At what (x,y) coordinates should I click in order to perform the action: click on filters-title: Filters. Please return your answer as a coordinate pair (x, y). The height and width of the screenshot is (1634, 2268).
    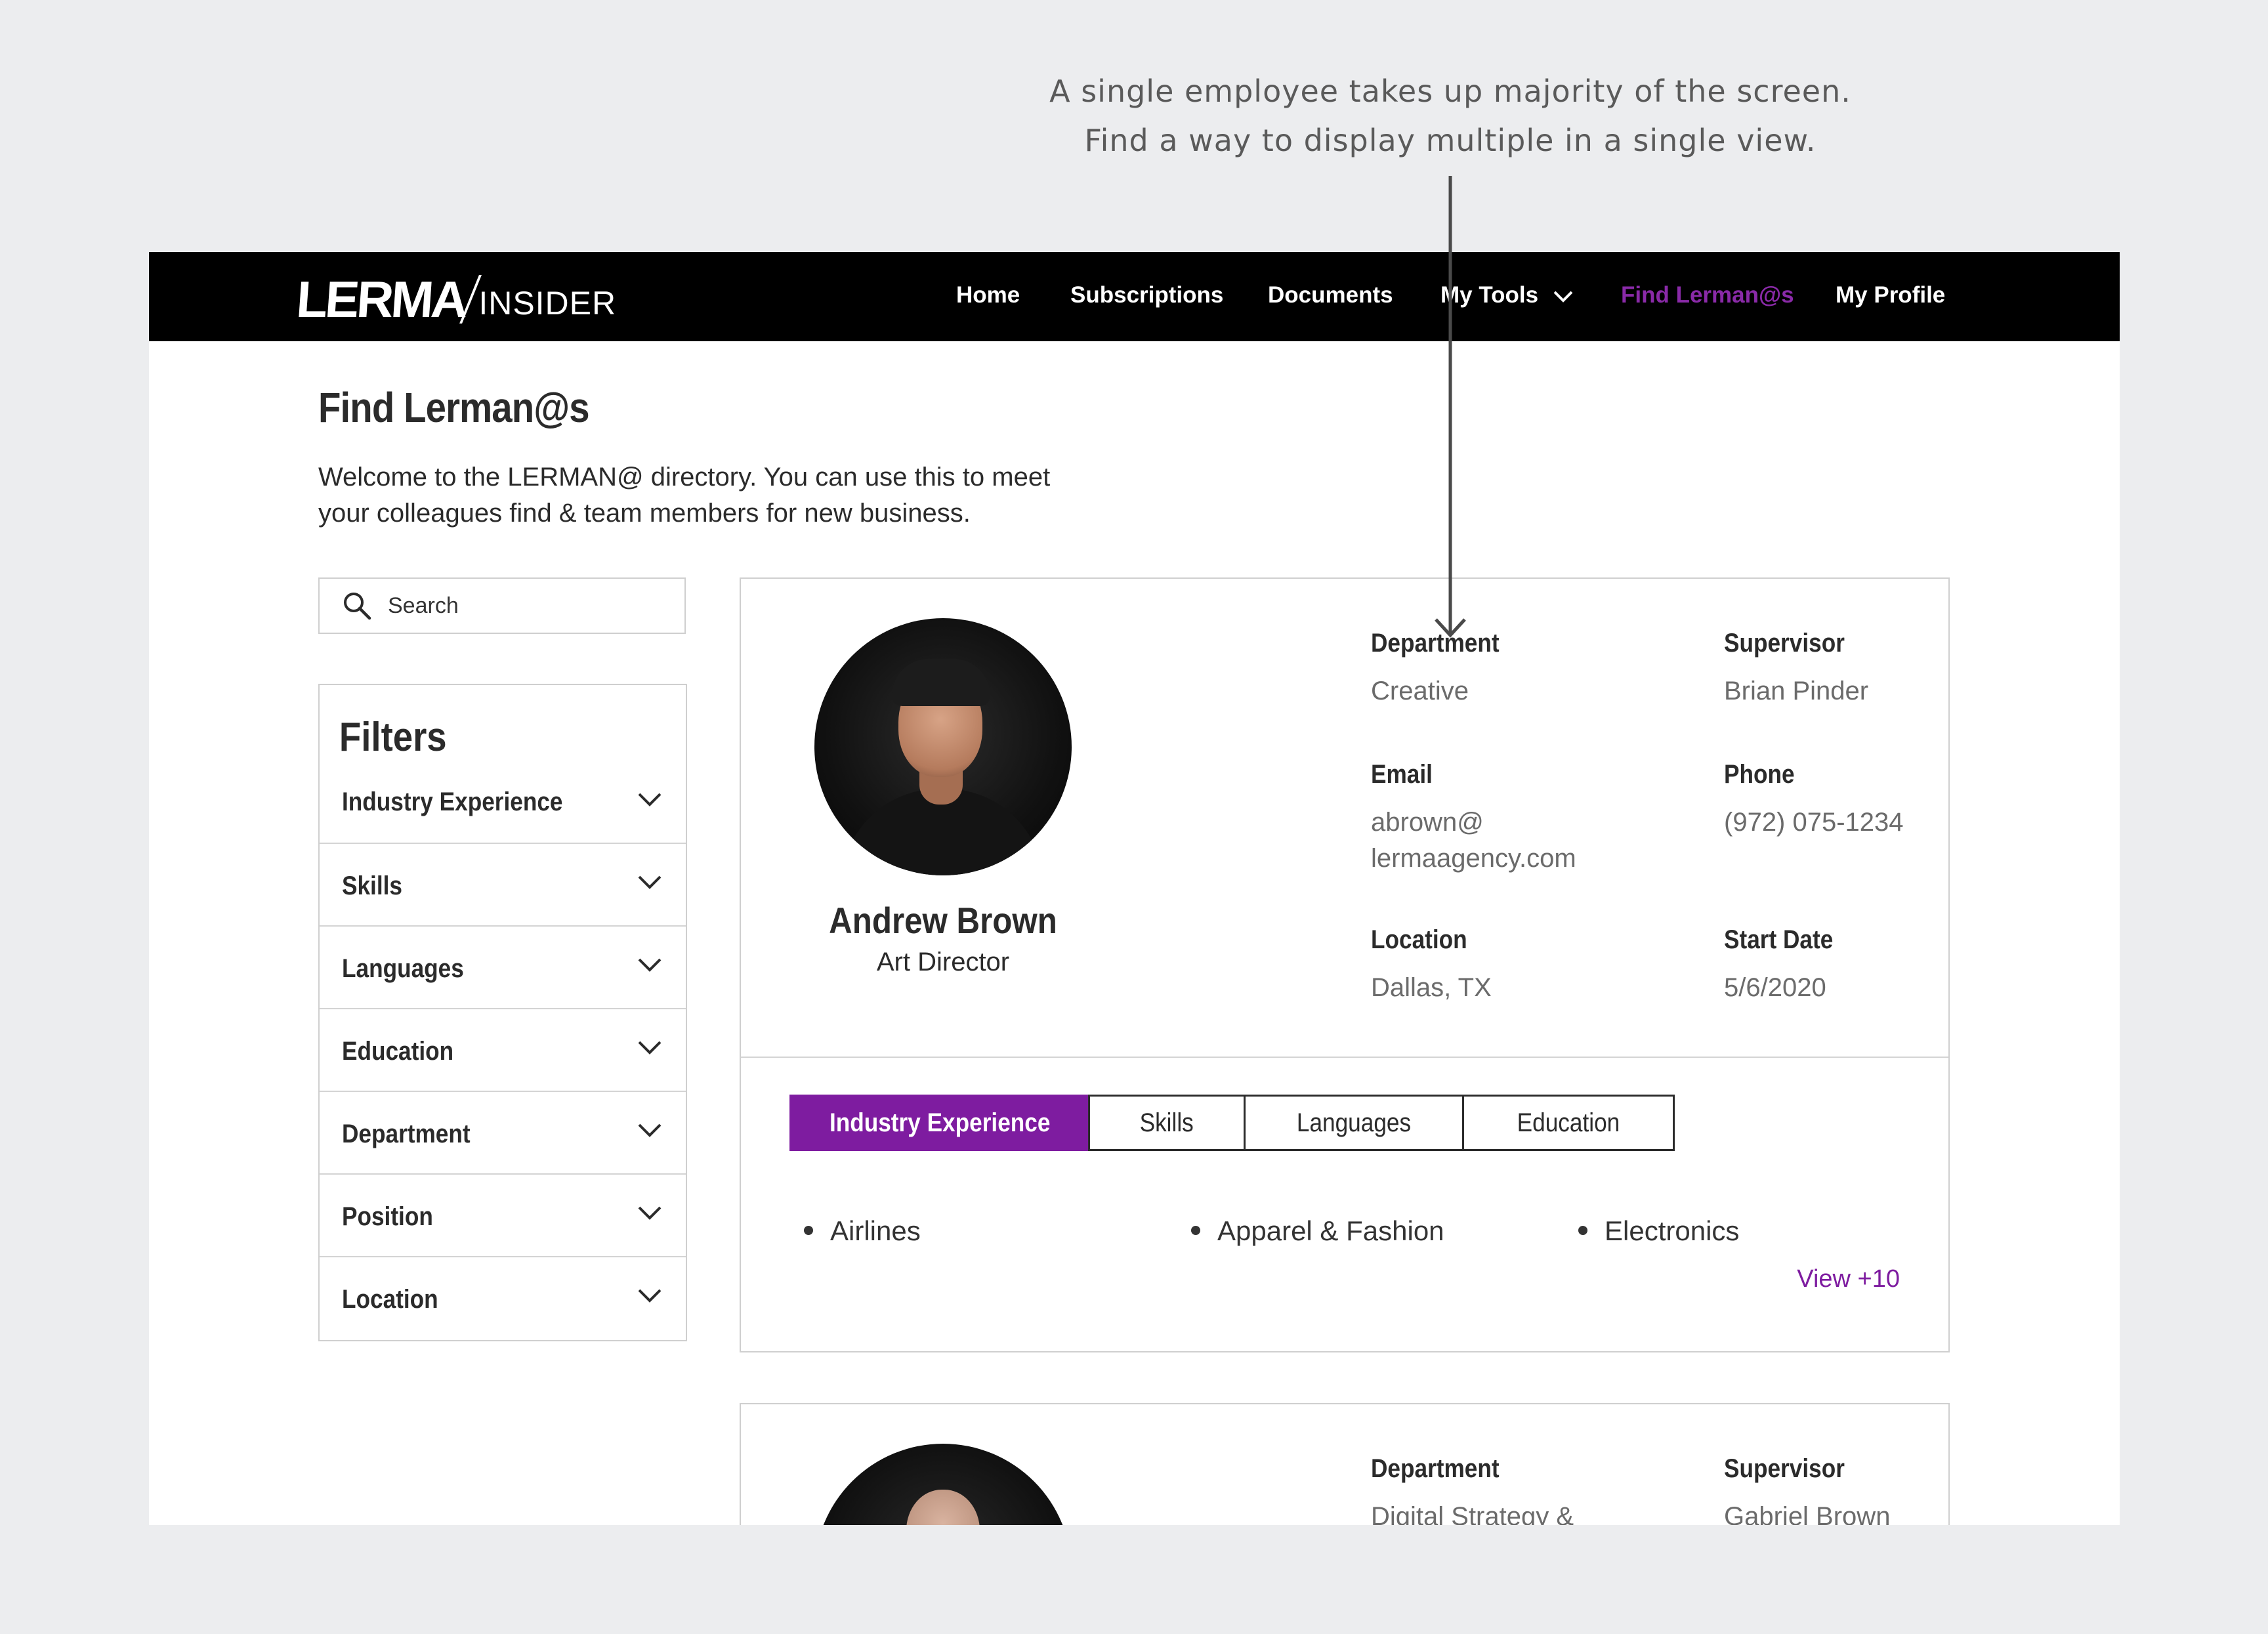
    Looking at the image, I should click on (393, 737).